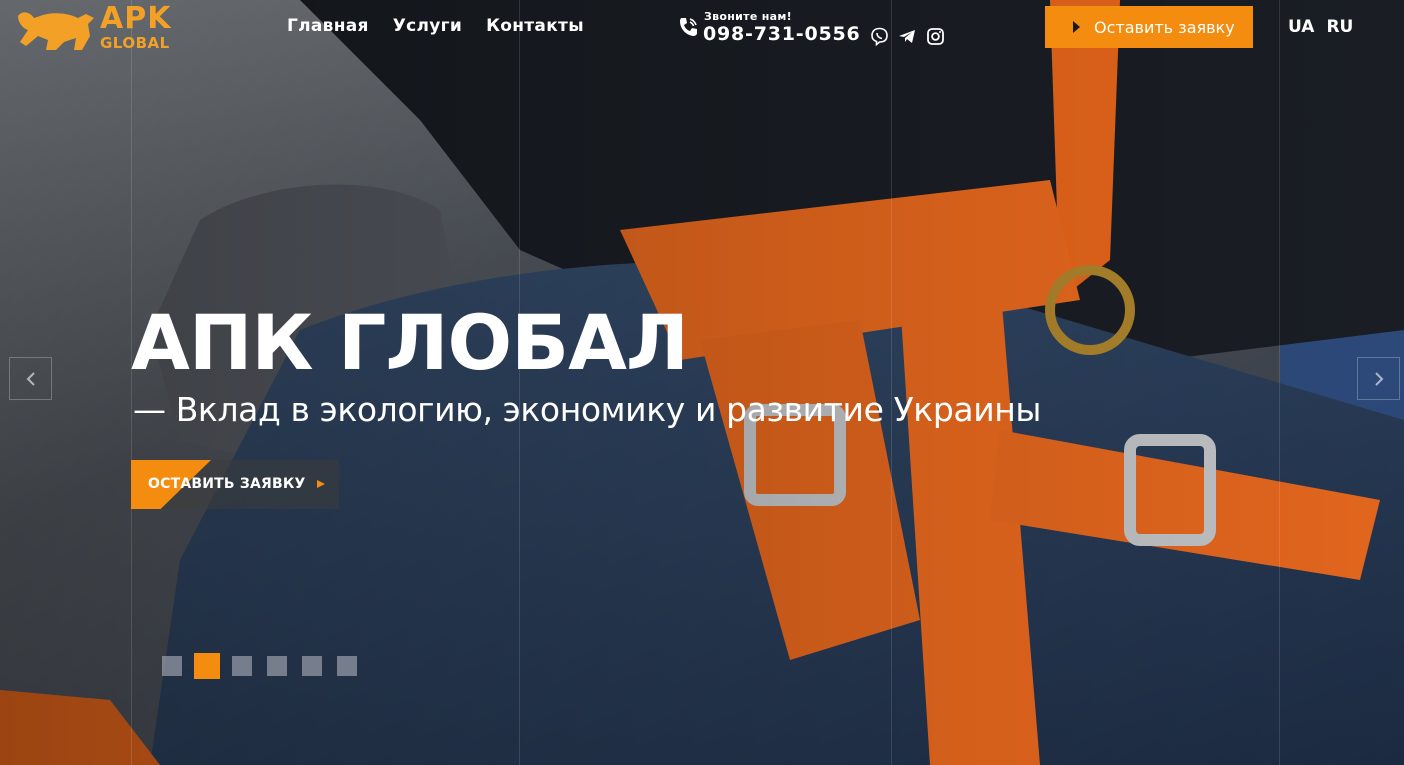  What do you see at coordinates (427, 26) in the screenshot?
I see `nav-item-services: Услуги` at bounding box center [427, 26].